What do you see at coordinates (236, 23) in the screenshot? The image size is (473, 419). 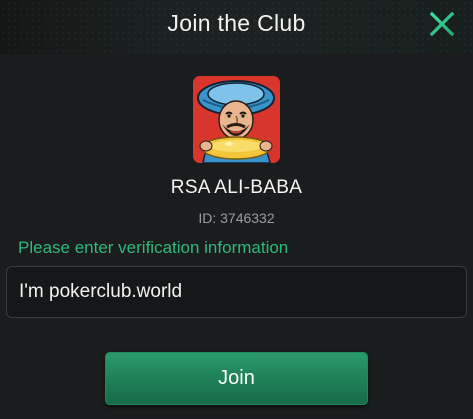 I see `dialog-title: Join the Club` at bounding box center [236, 23].